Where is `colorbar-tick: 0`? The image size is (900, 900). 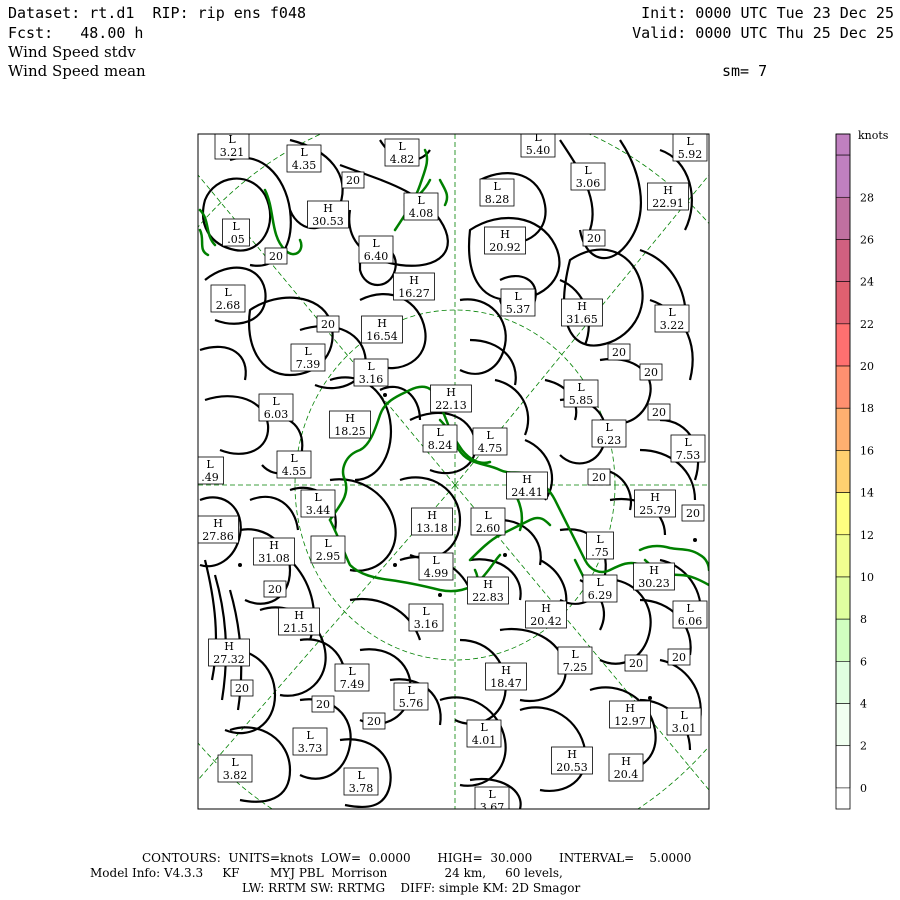 colorbar-tick: 0 is located at coordinates (863, 788).